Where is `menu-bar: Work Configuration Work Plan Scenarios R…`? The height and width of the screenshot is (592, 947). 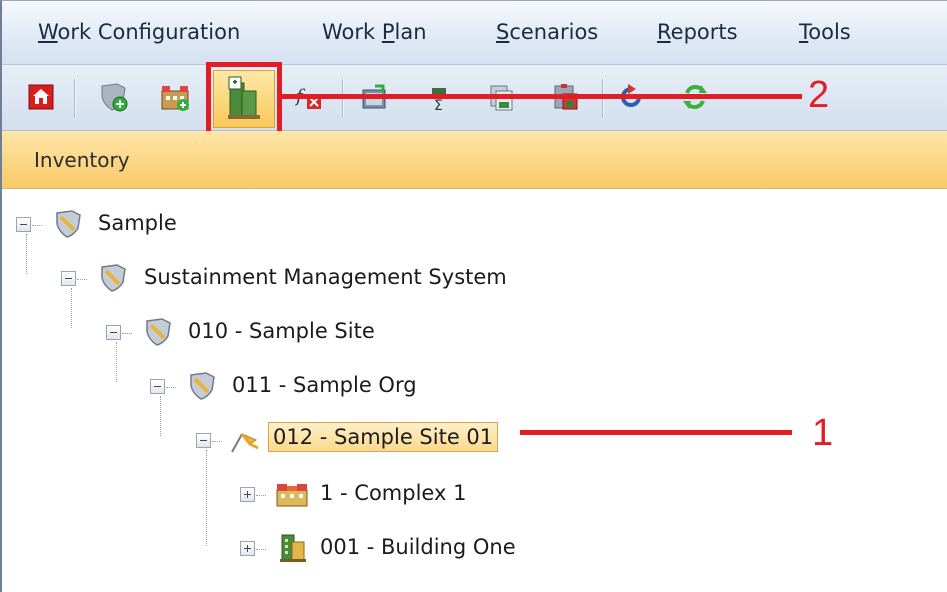
menu-bar: Work Configuration Work Plan Scenarios R… is located at coordinates (474, 33).